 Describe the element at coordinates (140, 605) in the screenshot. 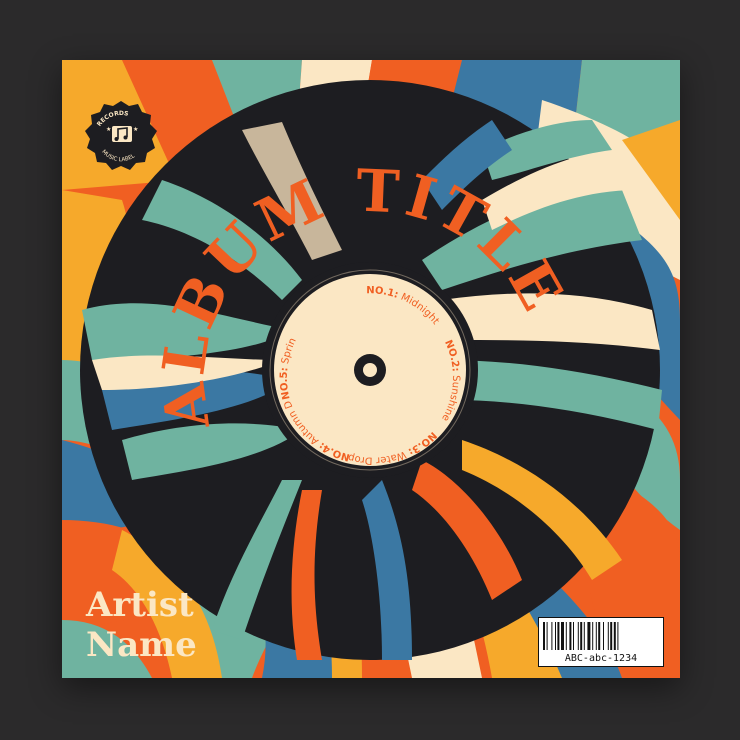

I see `artist-name-line-1: Artist` at that location.